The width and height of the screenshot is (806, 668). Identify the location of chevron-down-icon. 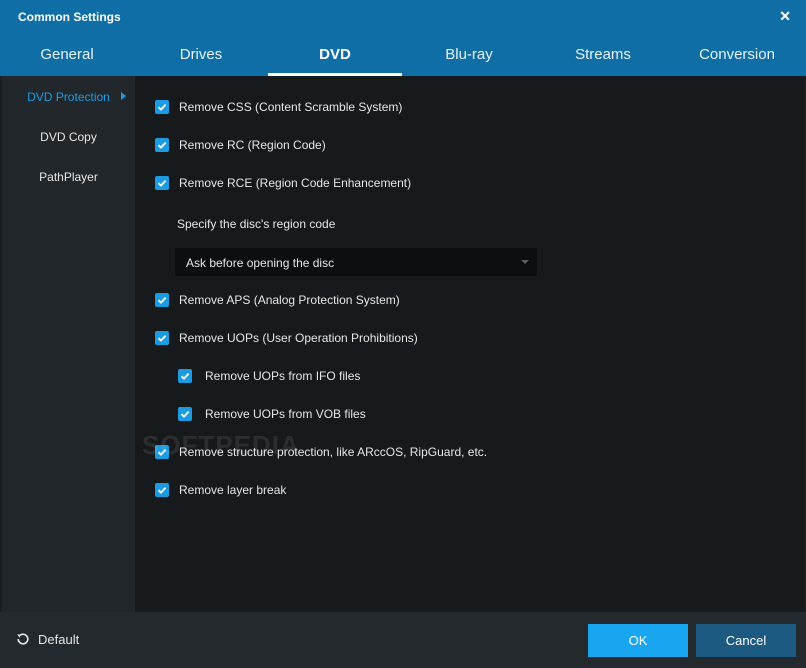
(525, 262).